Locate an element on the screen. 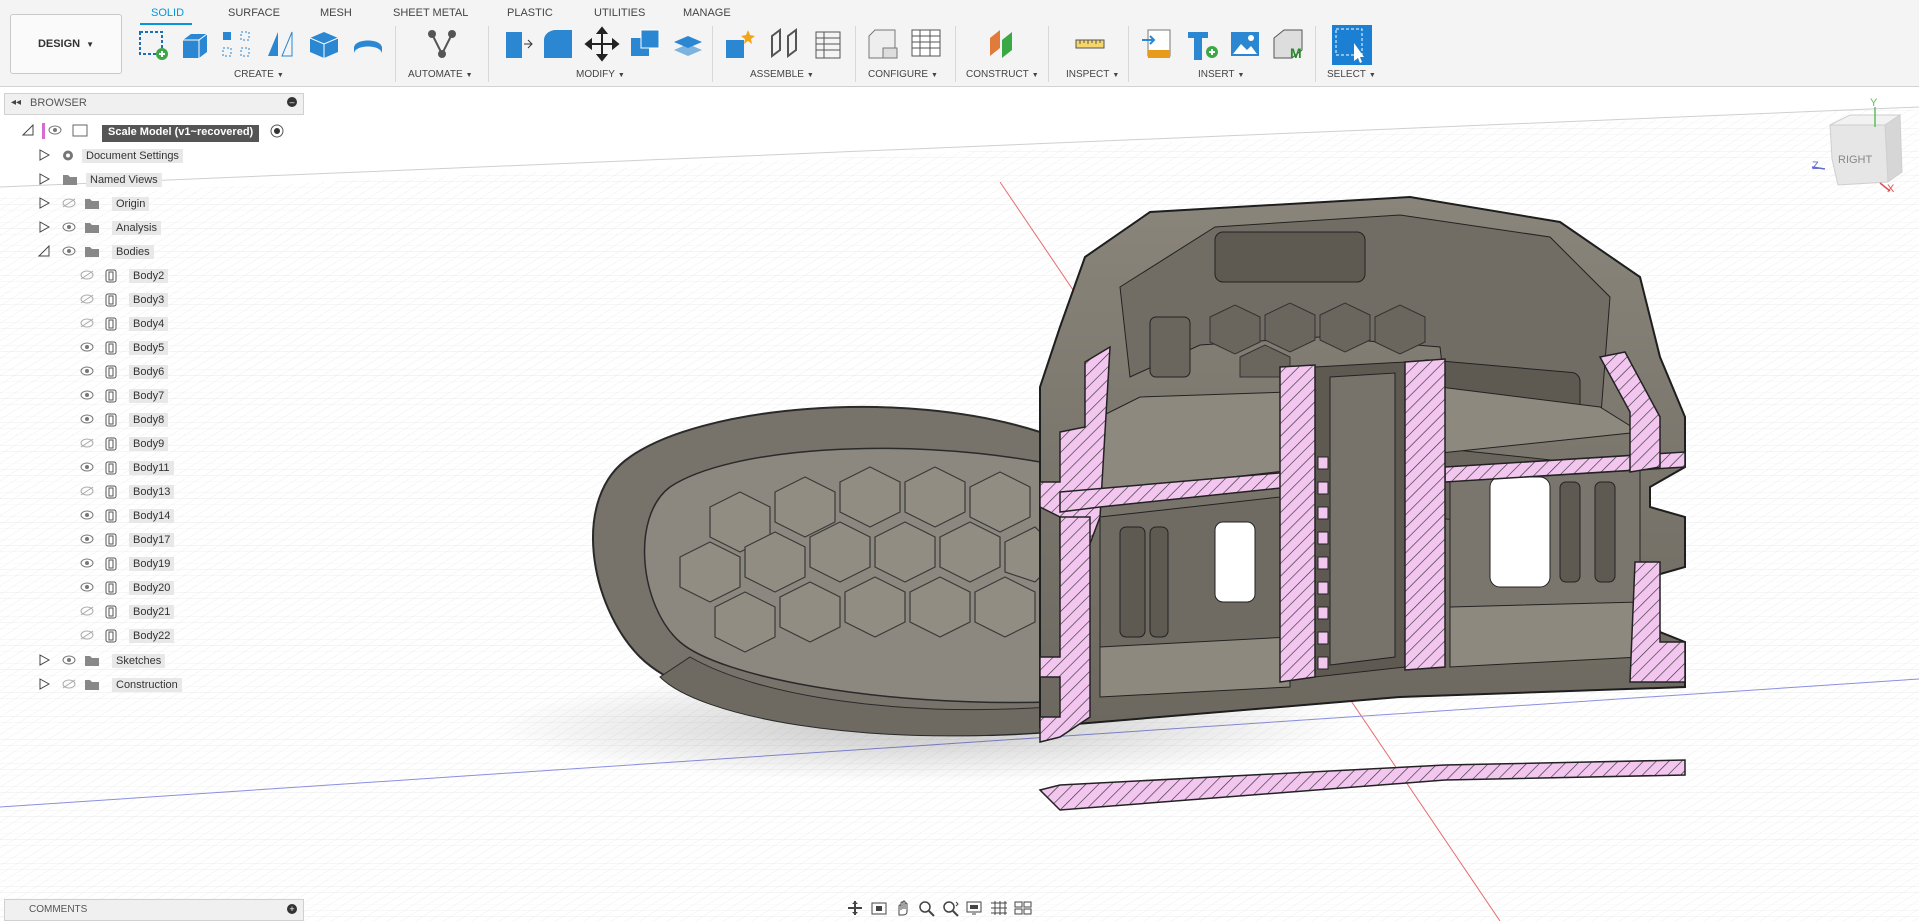 The image size is (1919, 921). tree-item-sketches: Sketches is located at coordinates (150, 661).